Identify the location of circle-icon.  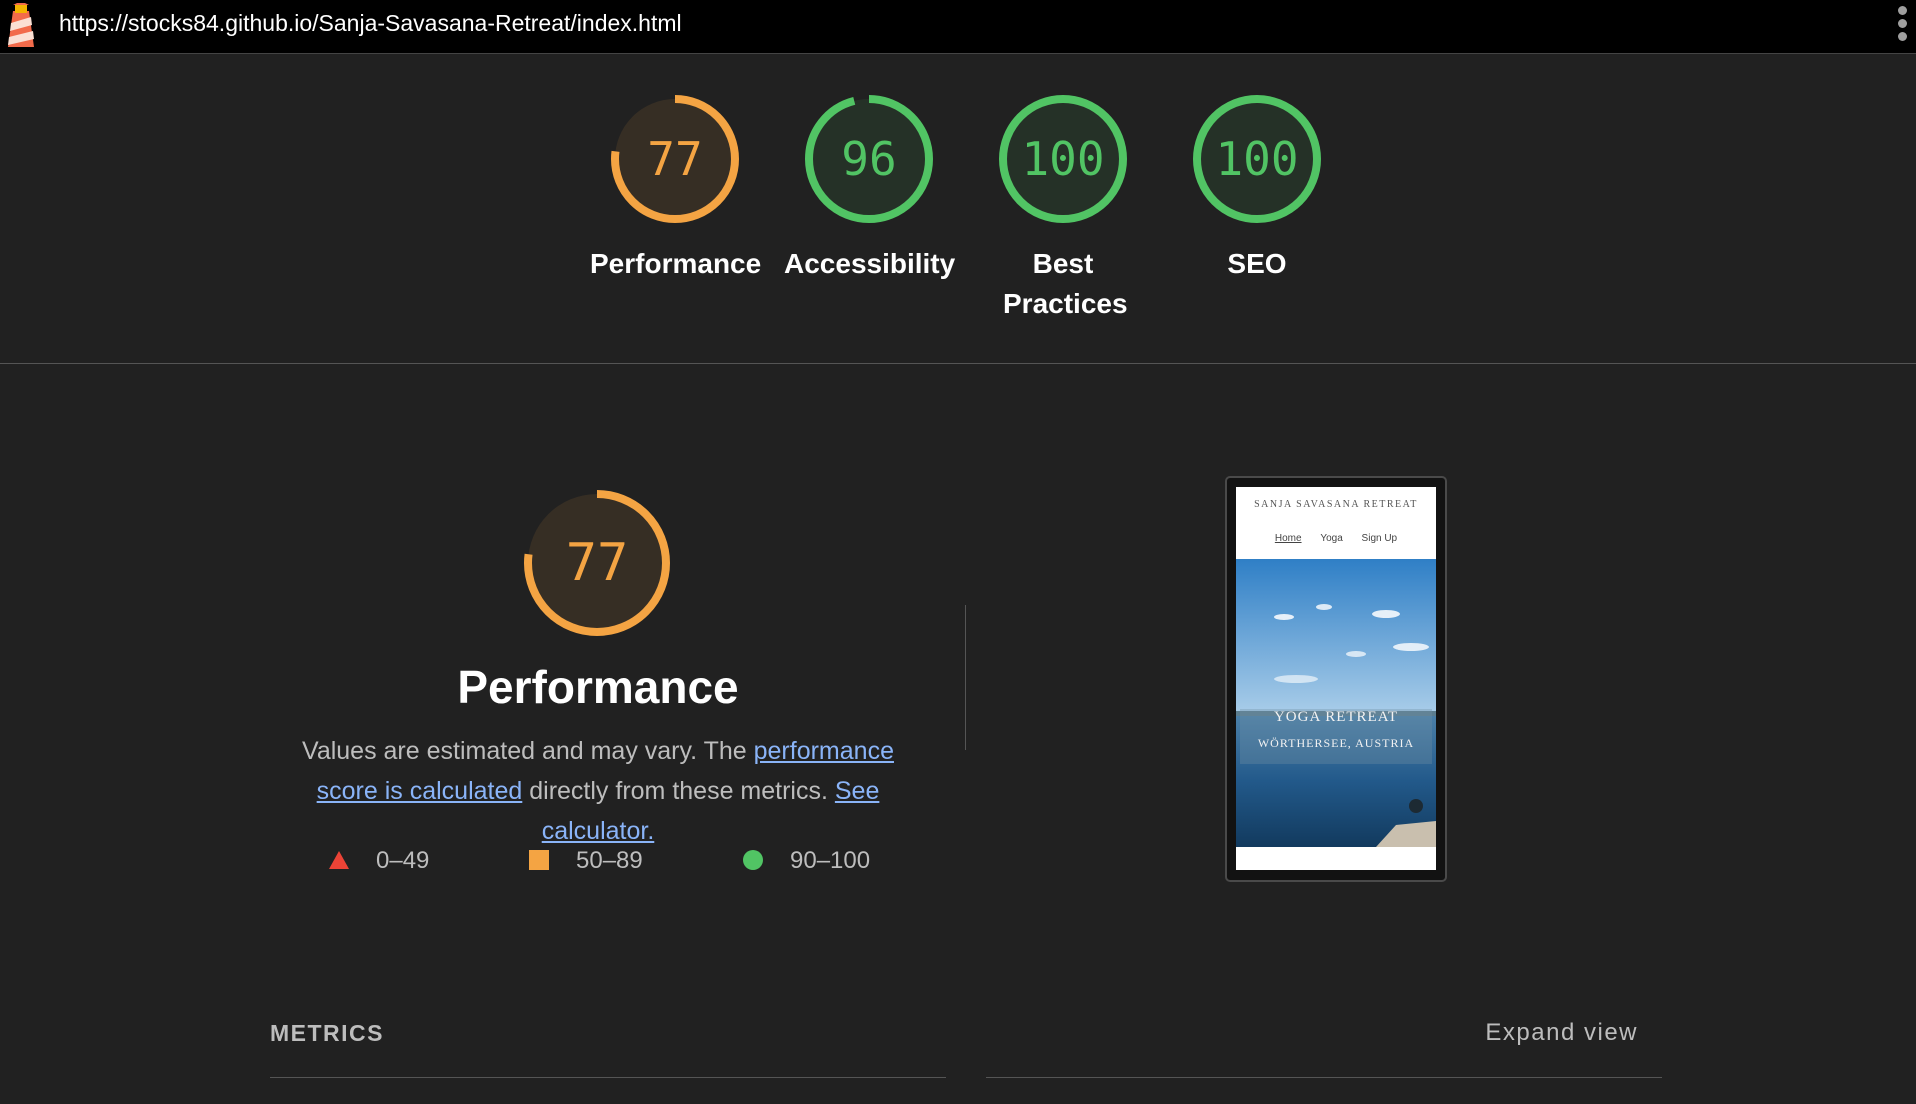
(753, 860).